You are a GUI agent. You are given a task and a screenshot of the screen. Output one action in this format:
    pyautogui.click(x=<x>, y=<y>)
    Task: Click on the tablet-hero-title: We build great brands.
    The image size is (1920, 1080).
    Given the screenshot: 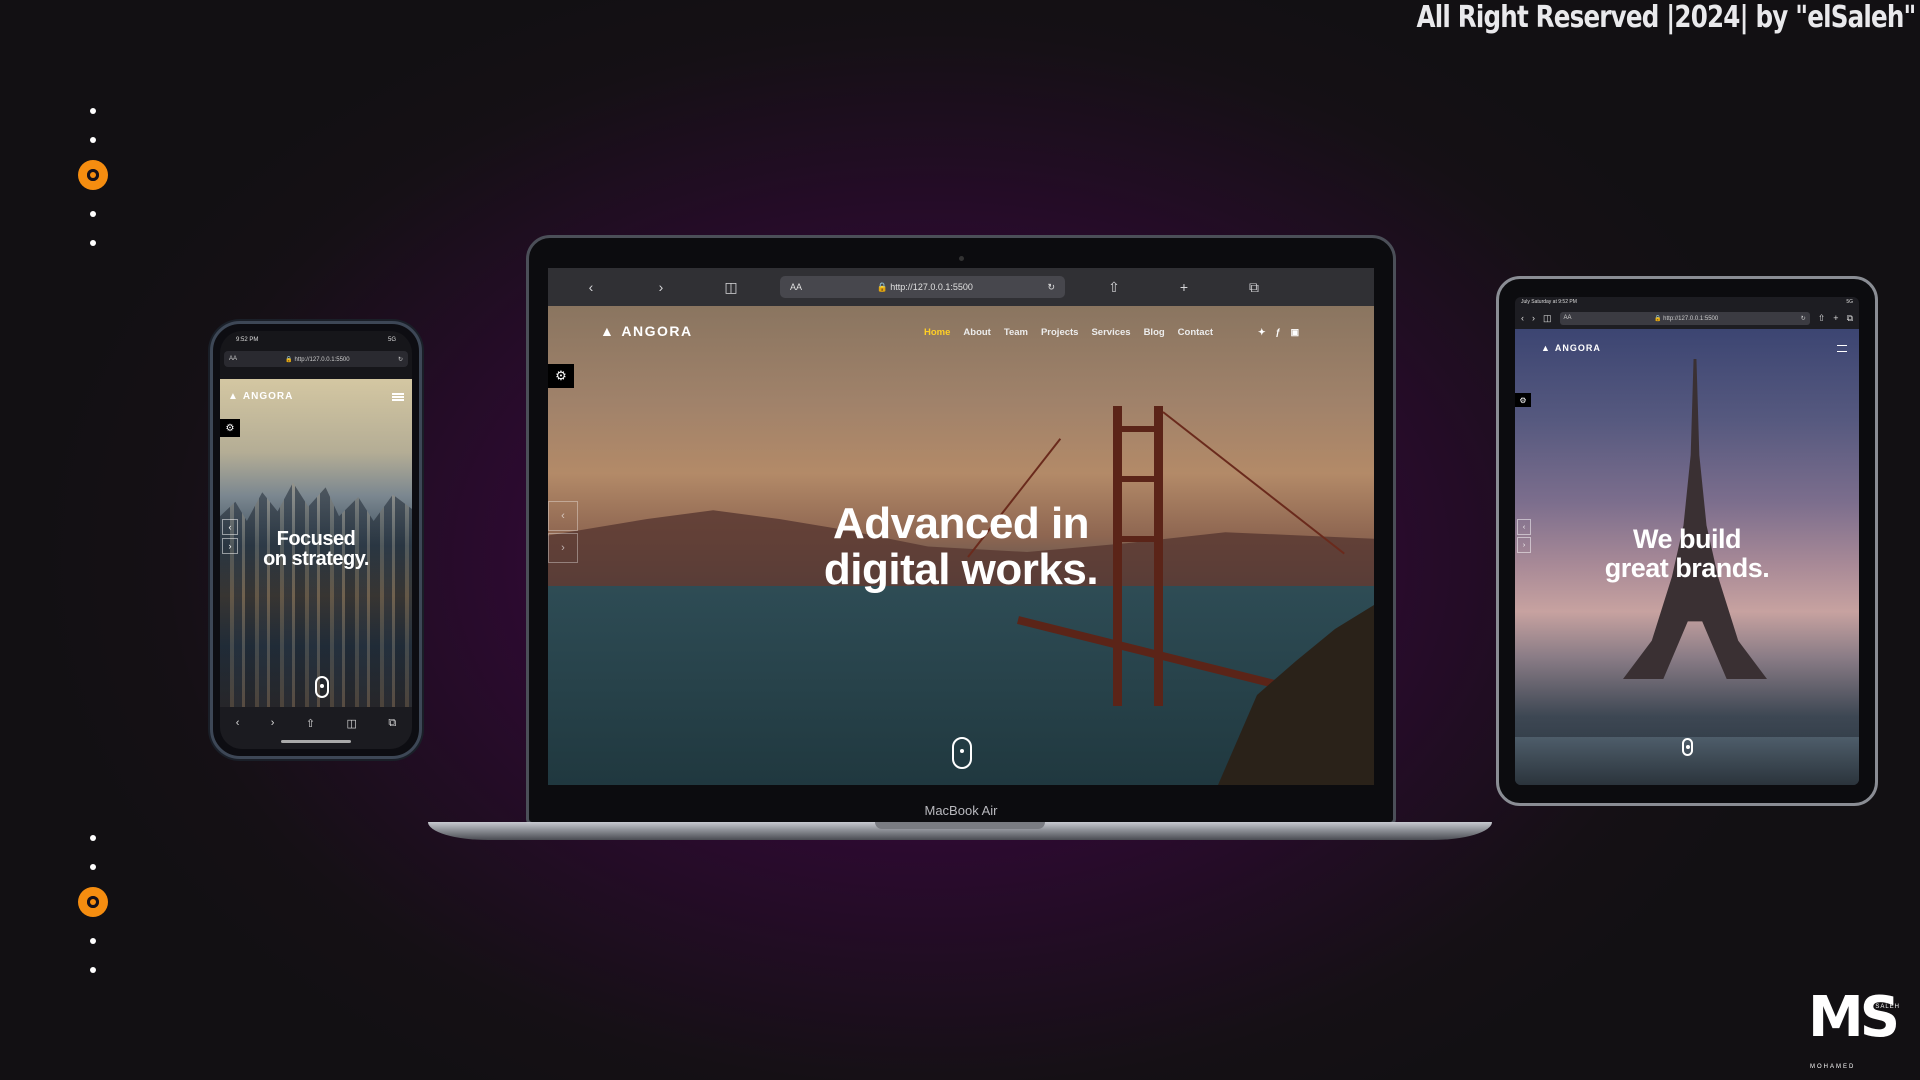 What is the action you would take?
    pyautogui.click(x=1687, y=553)
    